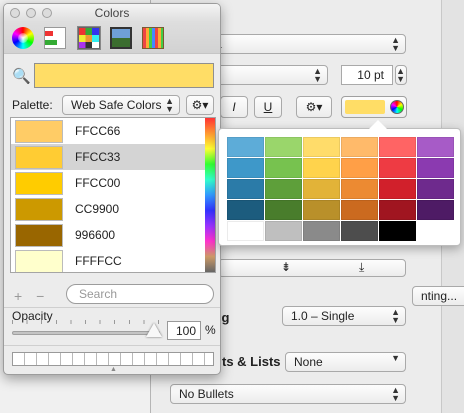 This screenshot has height=413, width=464. I want to click on color-list-item: FFCC33, so click(113, 157).